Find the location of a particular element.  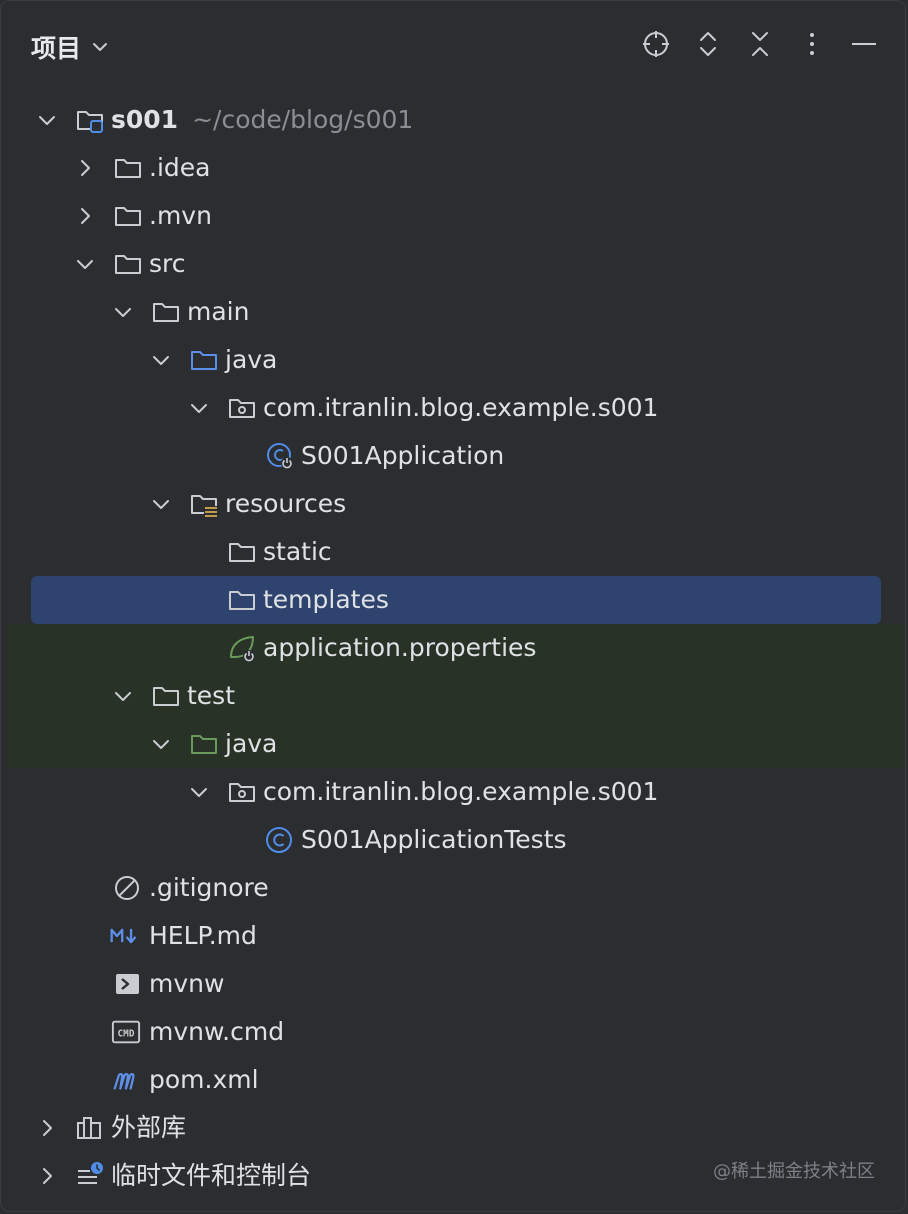

test-folder-icon is located at coordinates (204, 744).